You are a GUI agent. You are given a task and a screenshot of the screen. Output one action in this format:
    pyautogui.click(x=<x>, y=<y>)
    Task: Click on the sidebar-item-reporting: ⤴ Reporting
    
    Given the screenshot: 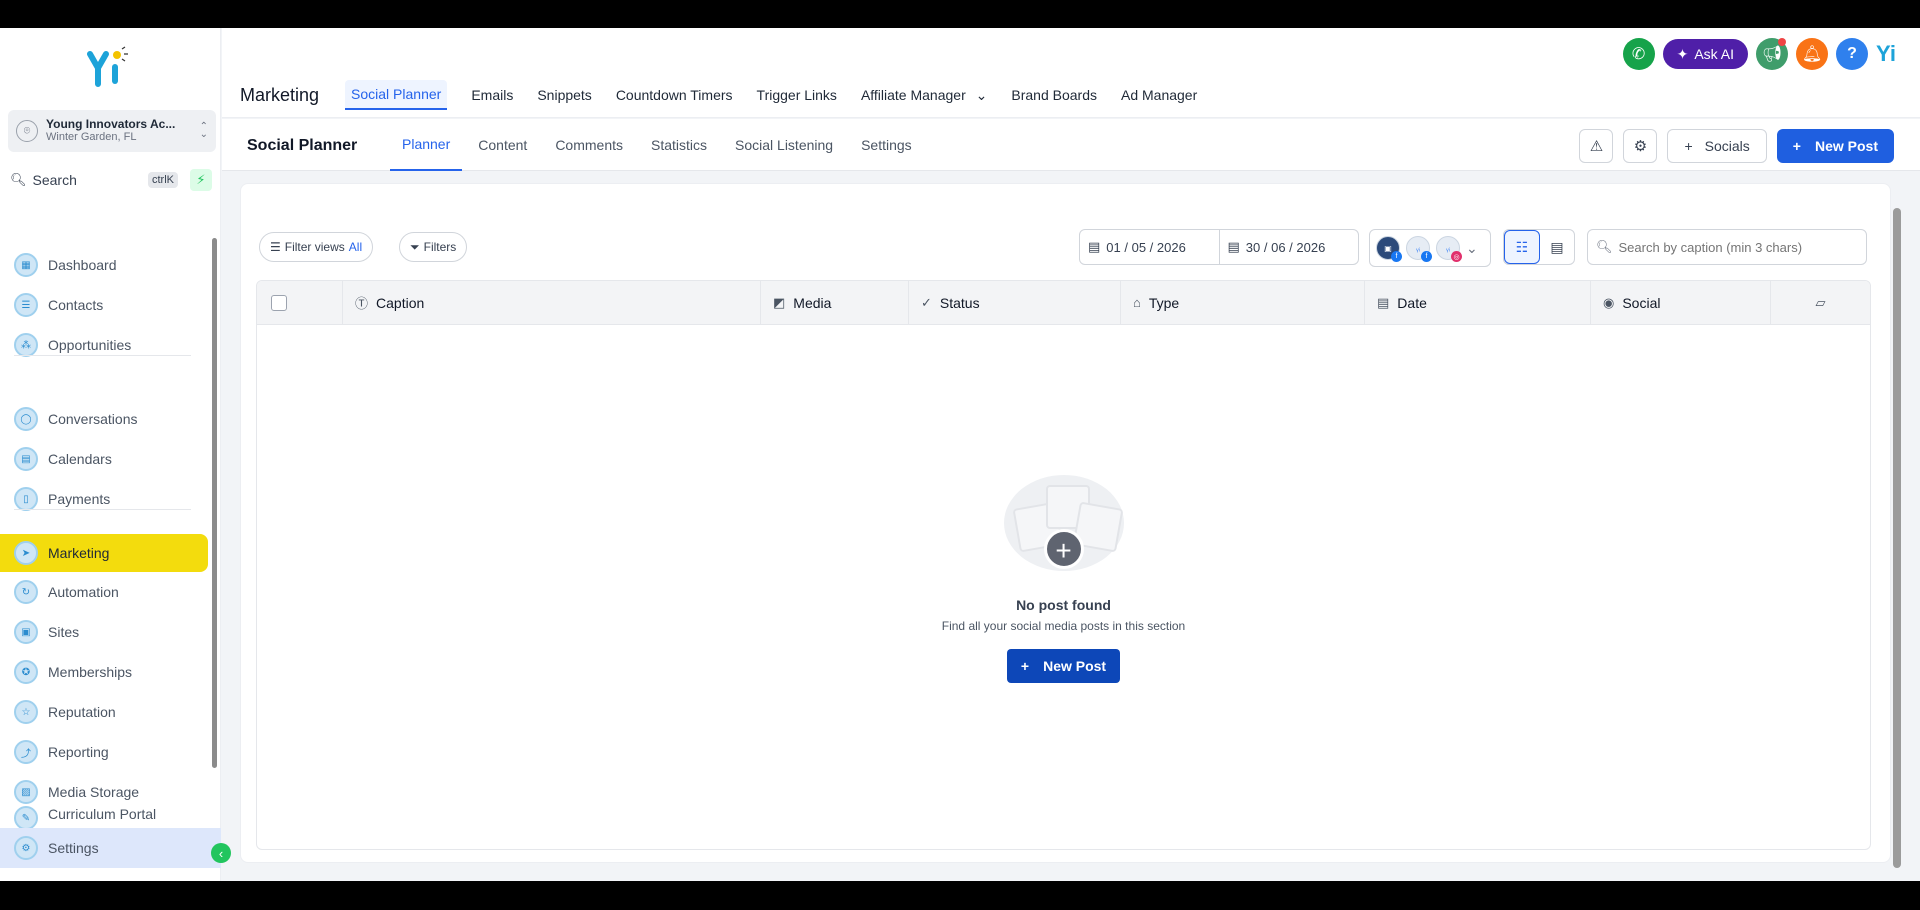 What is the action you would take?
    pyautogui.click(x=104, y=752)
    